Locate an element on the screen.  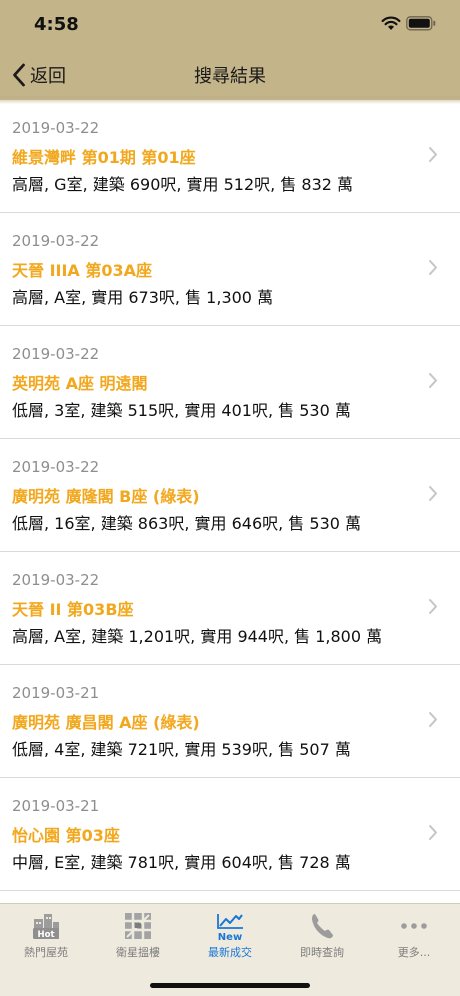
hot-badge: Hot is located at coordinates (45, 935).